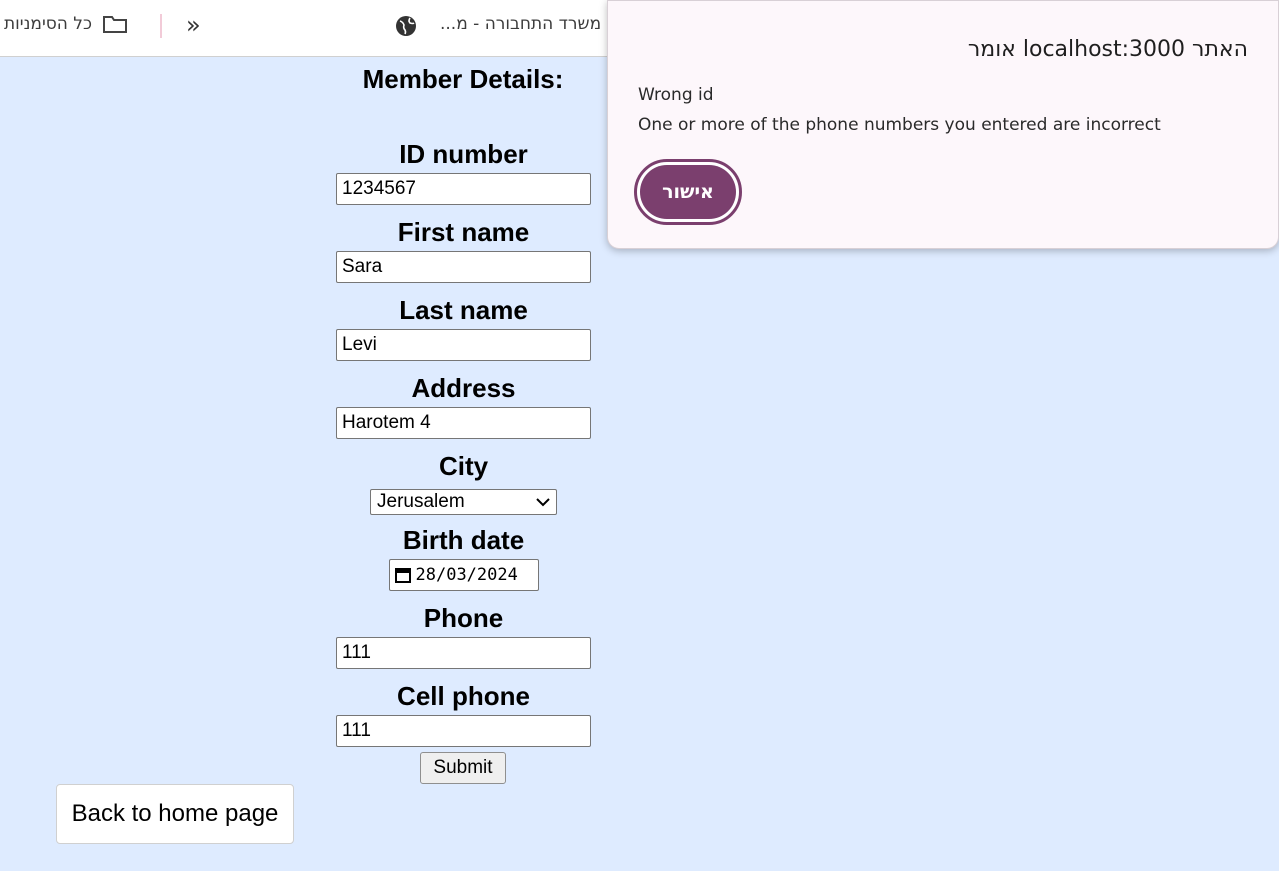 The image size is (1279, 871). I want to click on chevron-down-icon, so click(543, 502).